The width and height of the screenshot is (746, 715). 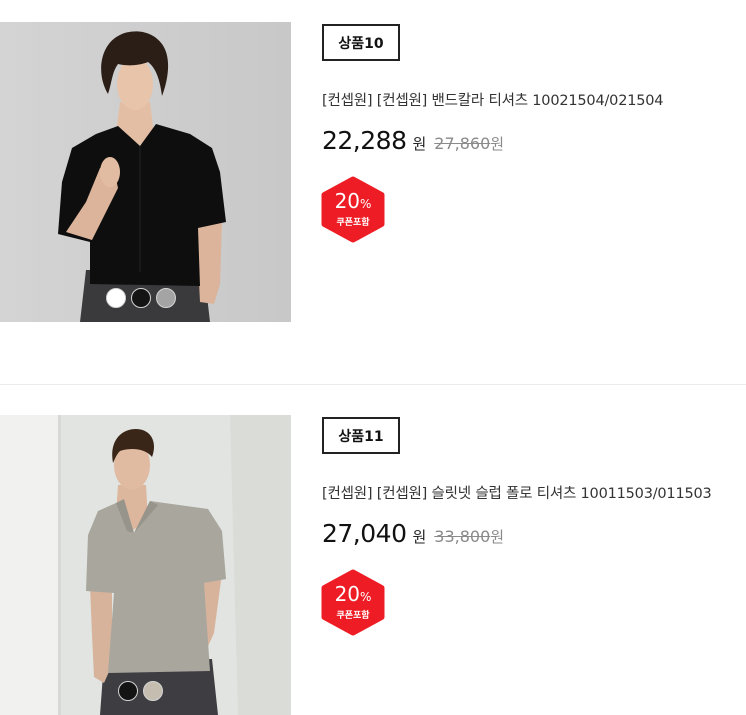 What do you see at coordinates (462, 143) in the screenshot?
I see `original-price: 27,860` at bounding box center [462, 143].